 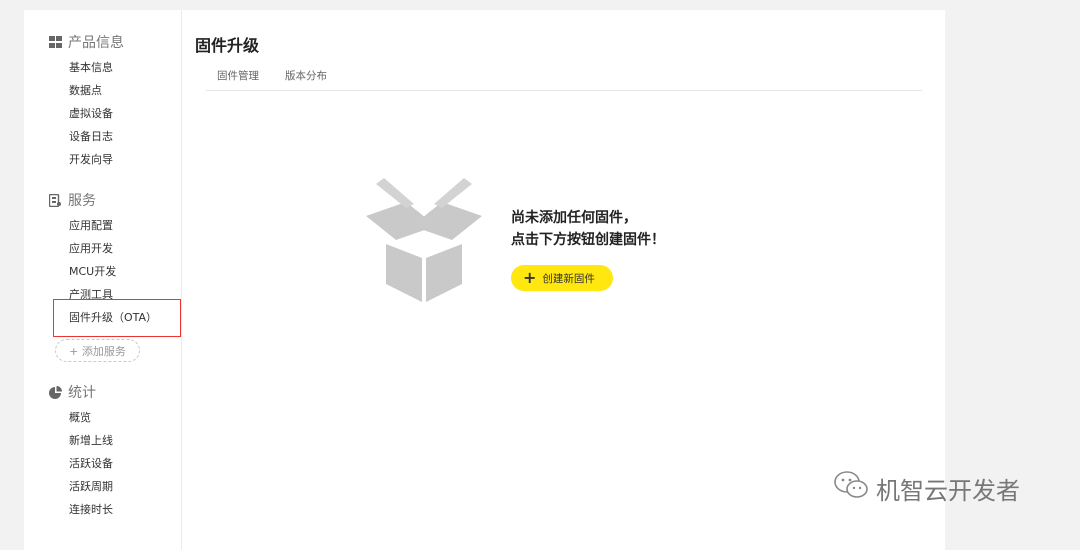 What do you see at coordinates (55, 200) in the screenshot?
I see `service-icon` at bounding box center [55, 200].